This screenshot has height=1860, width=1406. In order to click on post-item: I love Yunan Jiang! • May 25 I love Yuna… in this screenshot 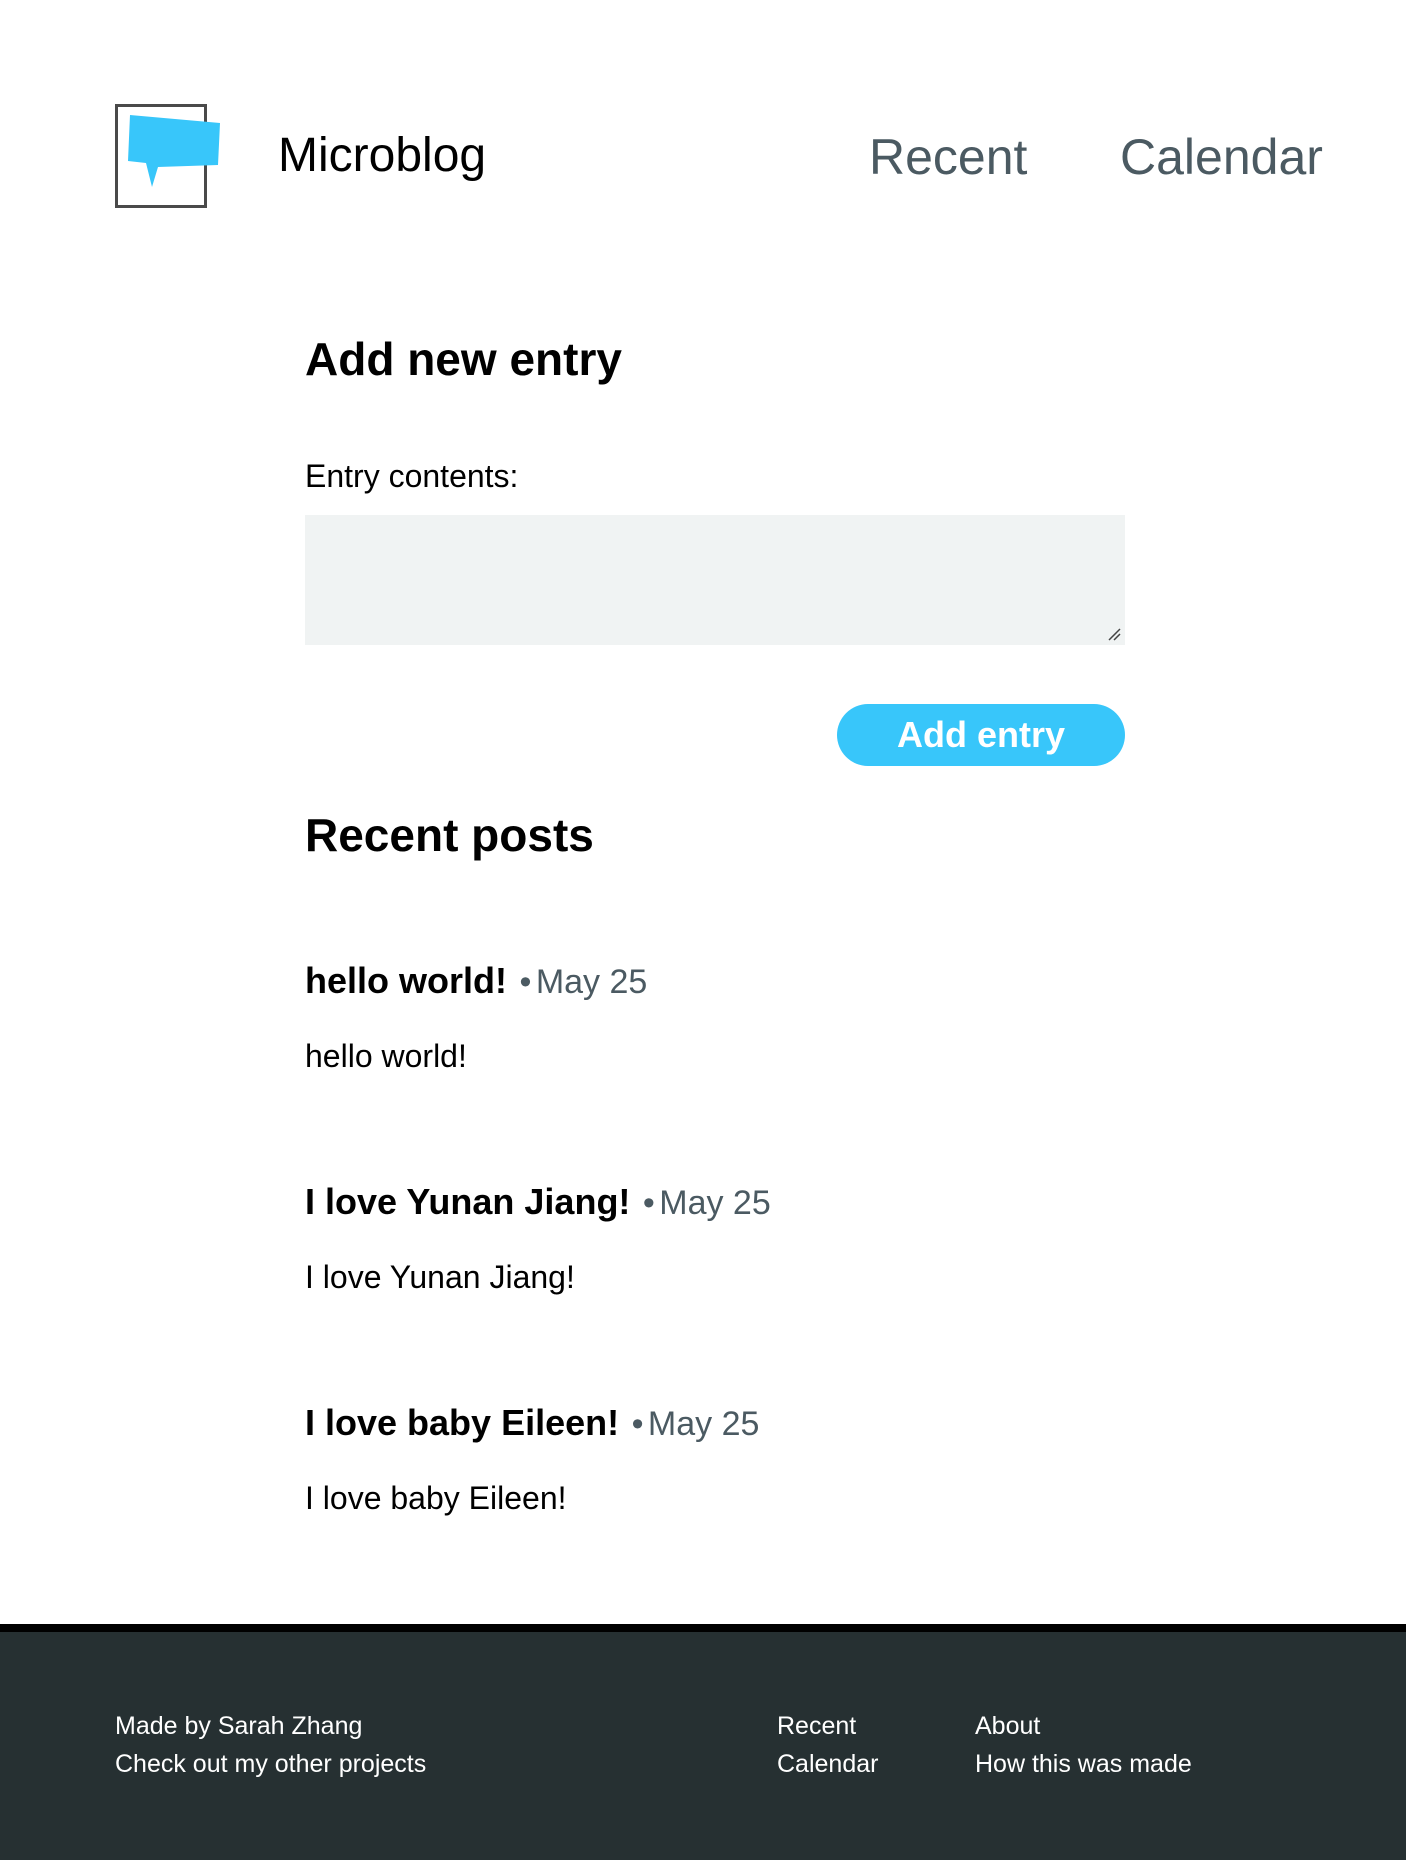, I will do `click(715, 1238)`.